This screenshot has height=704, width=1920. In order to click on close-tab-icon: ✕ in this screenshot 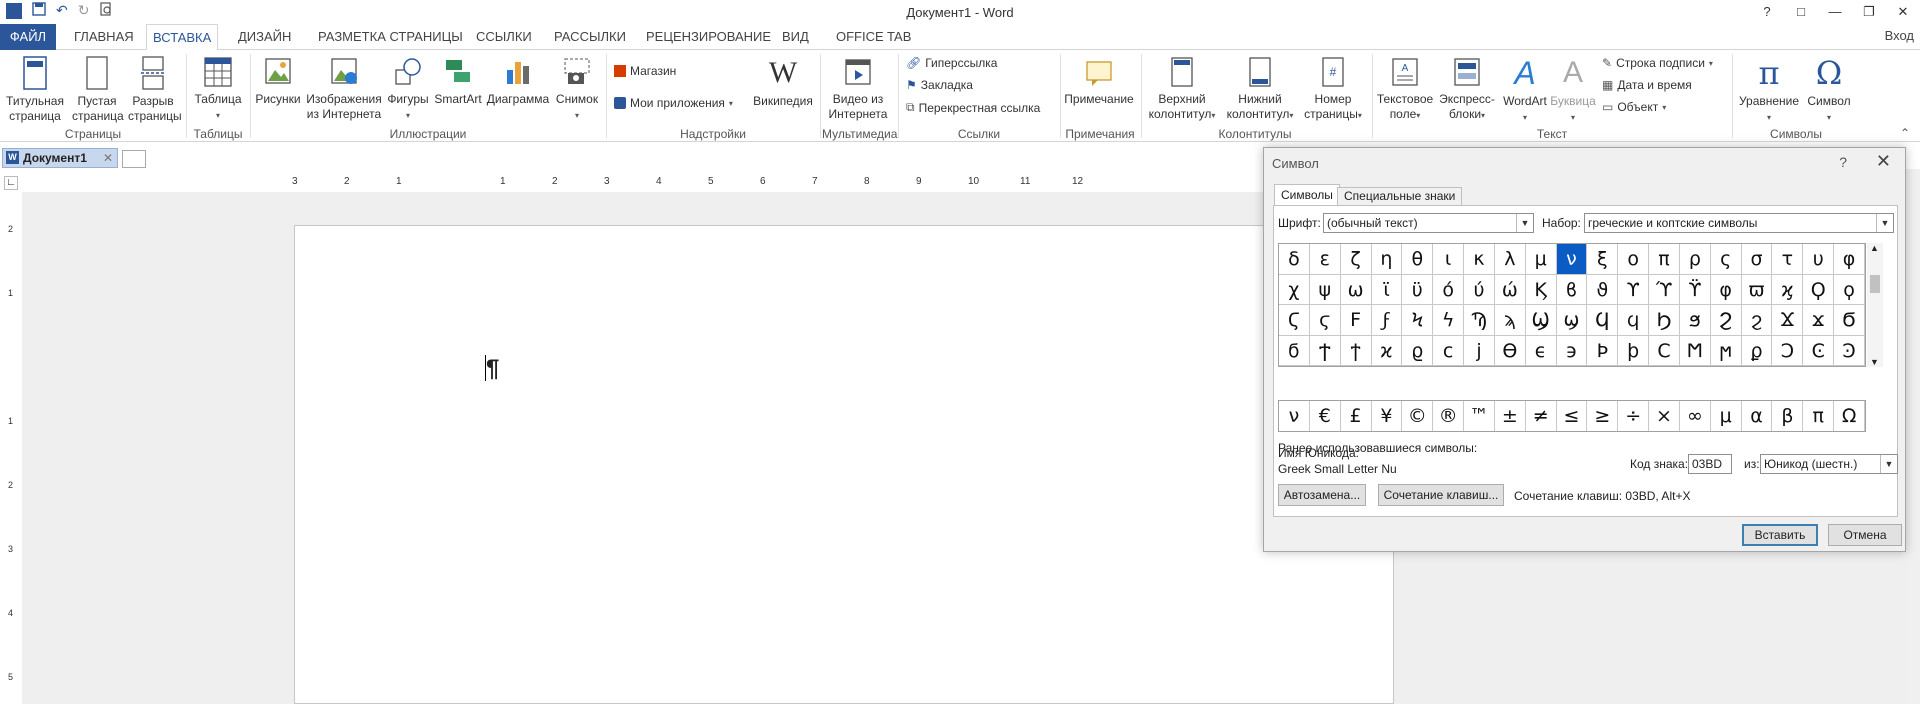, I will do `click(108, 158)`.